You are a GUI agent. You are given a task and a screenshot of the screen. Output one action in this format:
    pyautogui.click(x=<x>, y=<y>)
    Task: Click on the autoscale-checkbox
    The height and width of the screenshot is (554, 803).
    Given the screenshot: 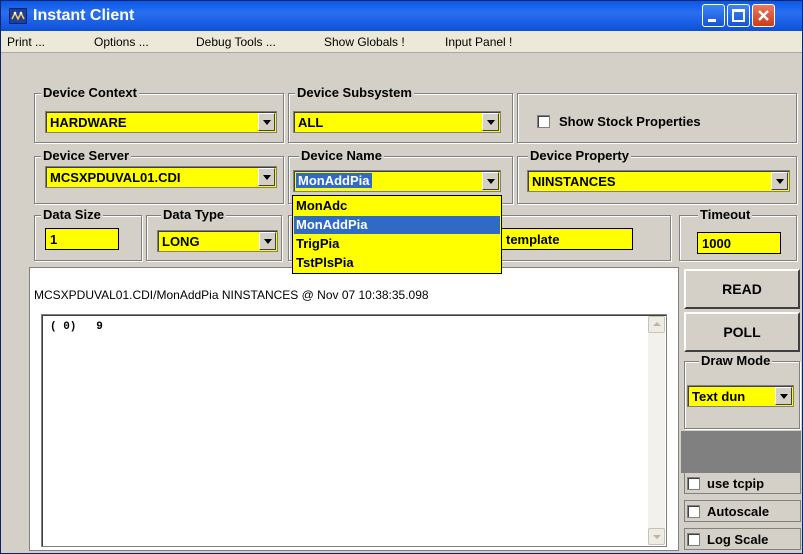 What is the action you would take?
    pyautogui.click(x=693, y=511)
    